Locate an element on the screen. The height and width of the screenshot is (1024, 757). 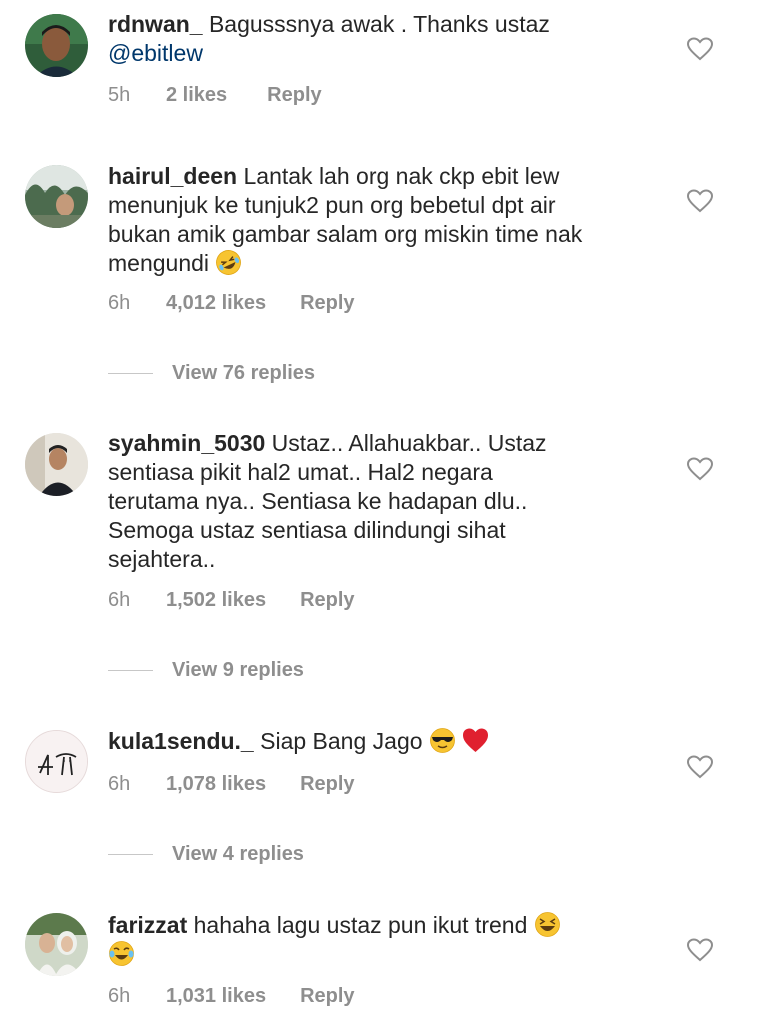
comment-username: farizzat is located at coordinates (147, 925).